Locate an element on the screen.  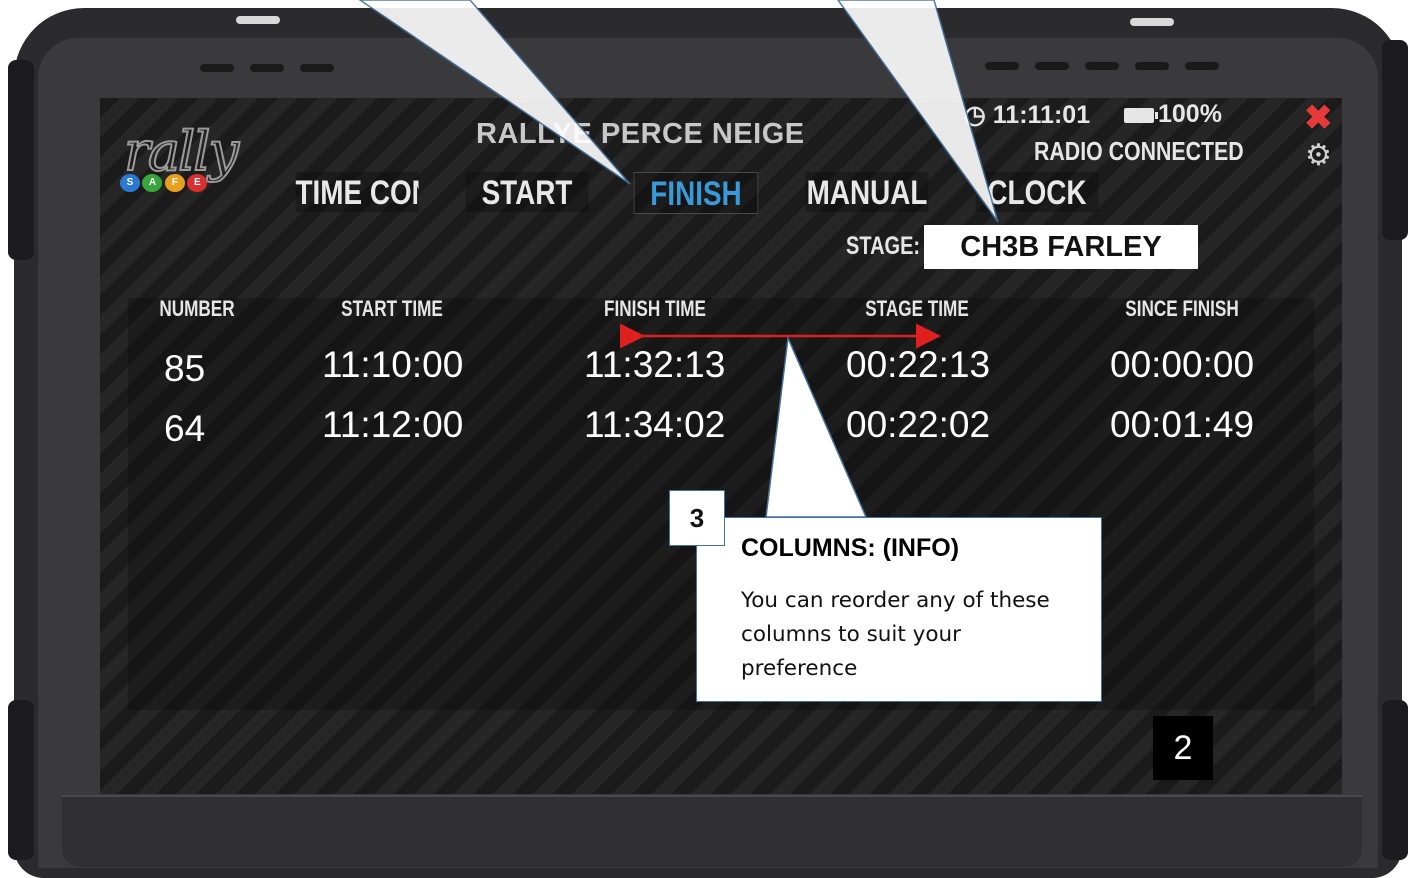
column-header-finish-time: FINISH TIME is located at coordinates (655, 309).